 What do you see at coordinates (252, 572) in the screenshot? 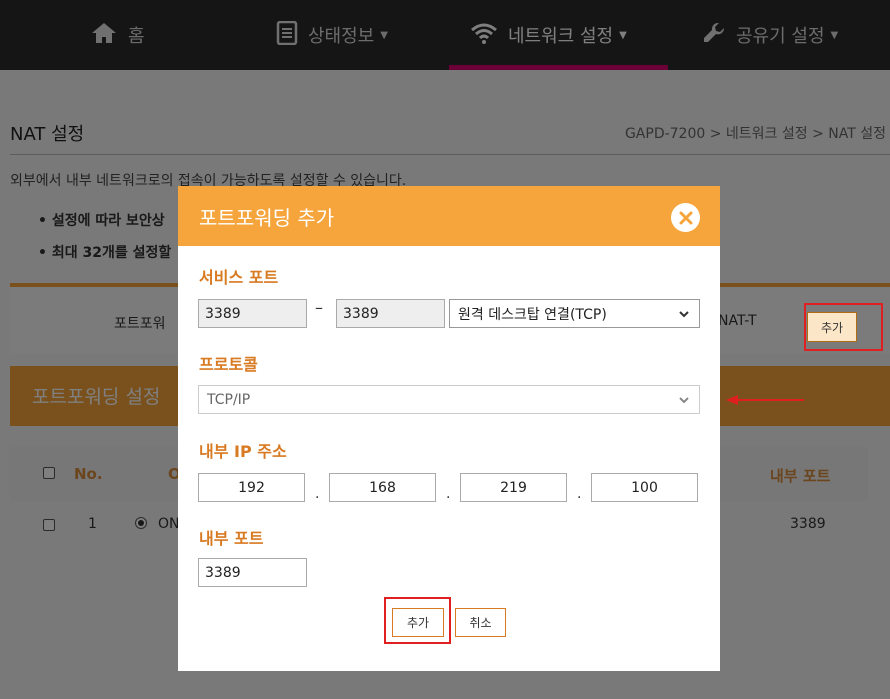
I see `internal-port-input: 3389` at bounding box center [252, 572].